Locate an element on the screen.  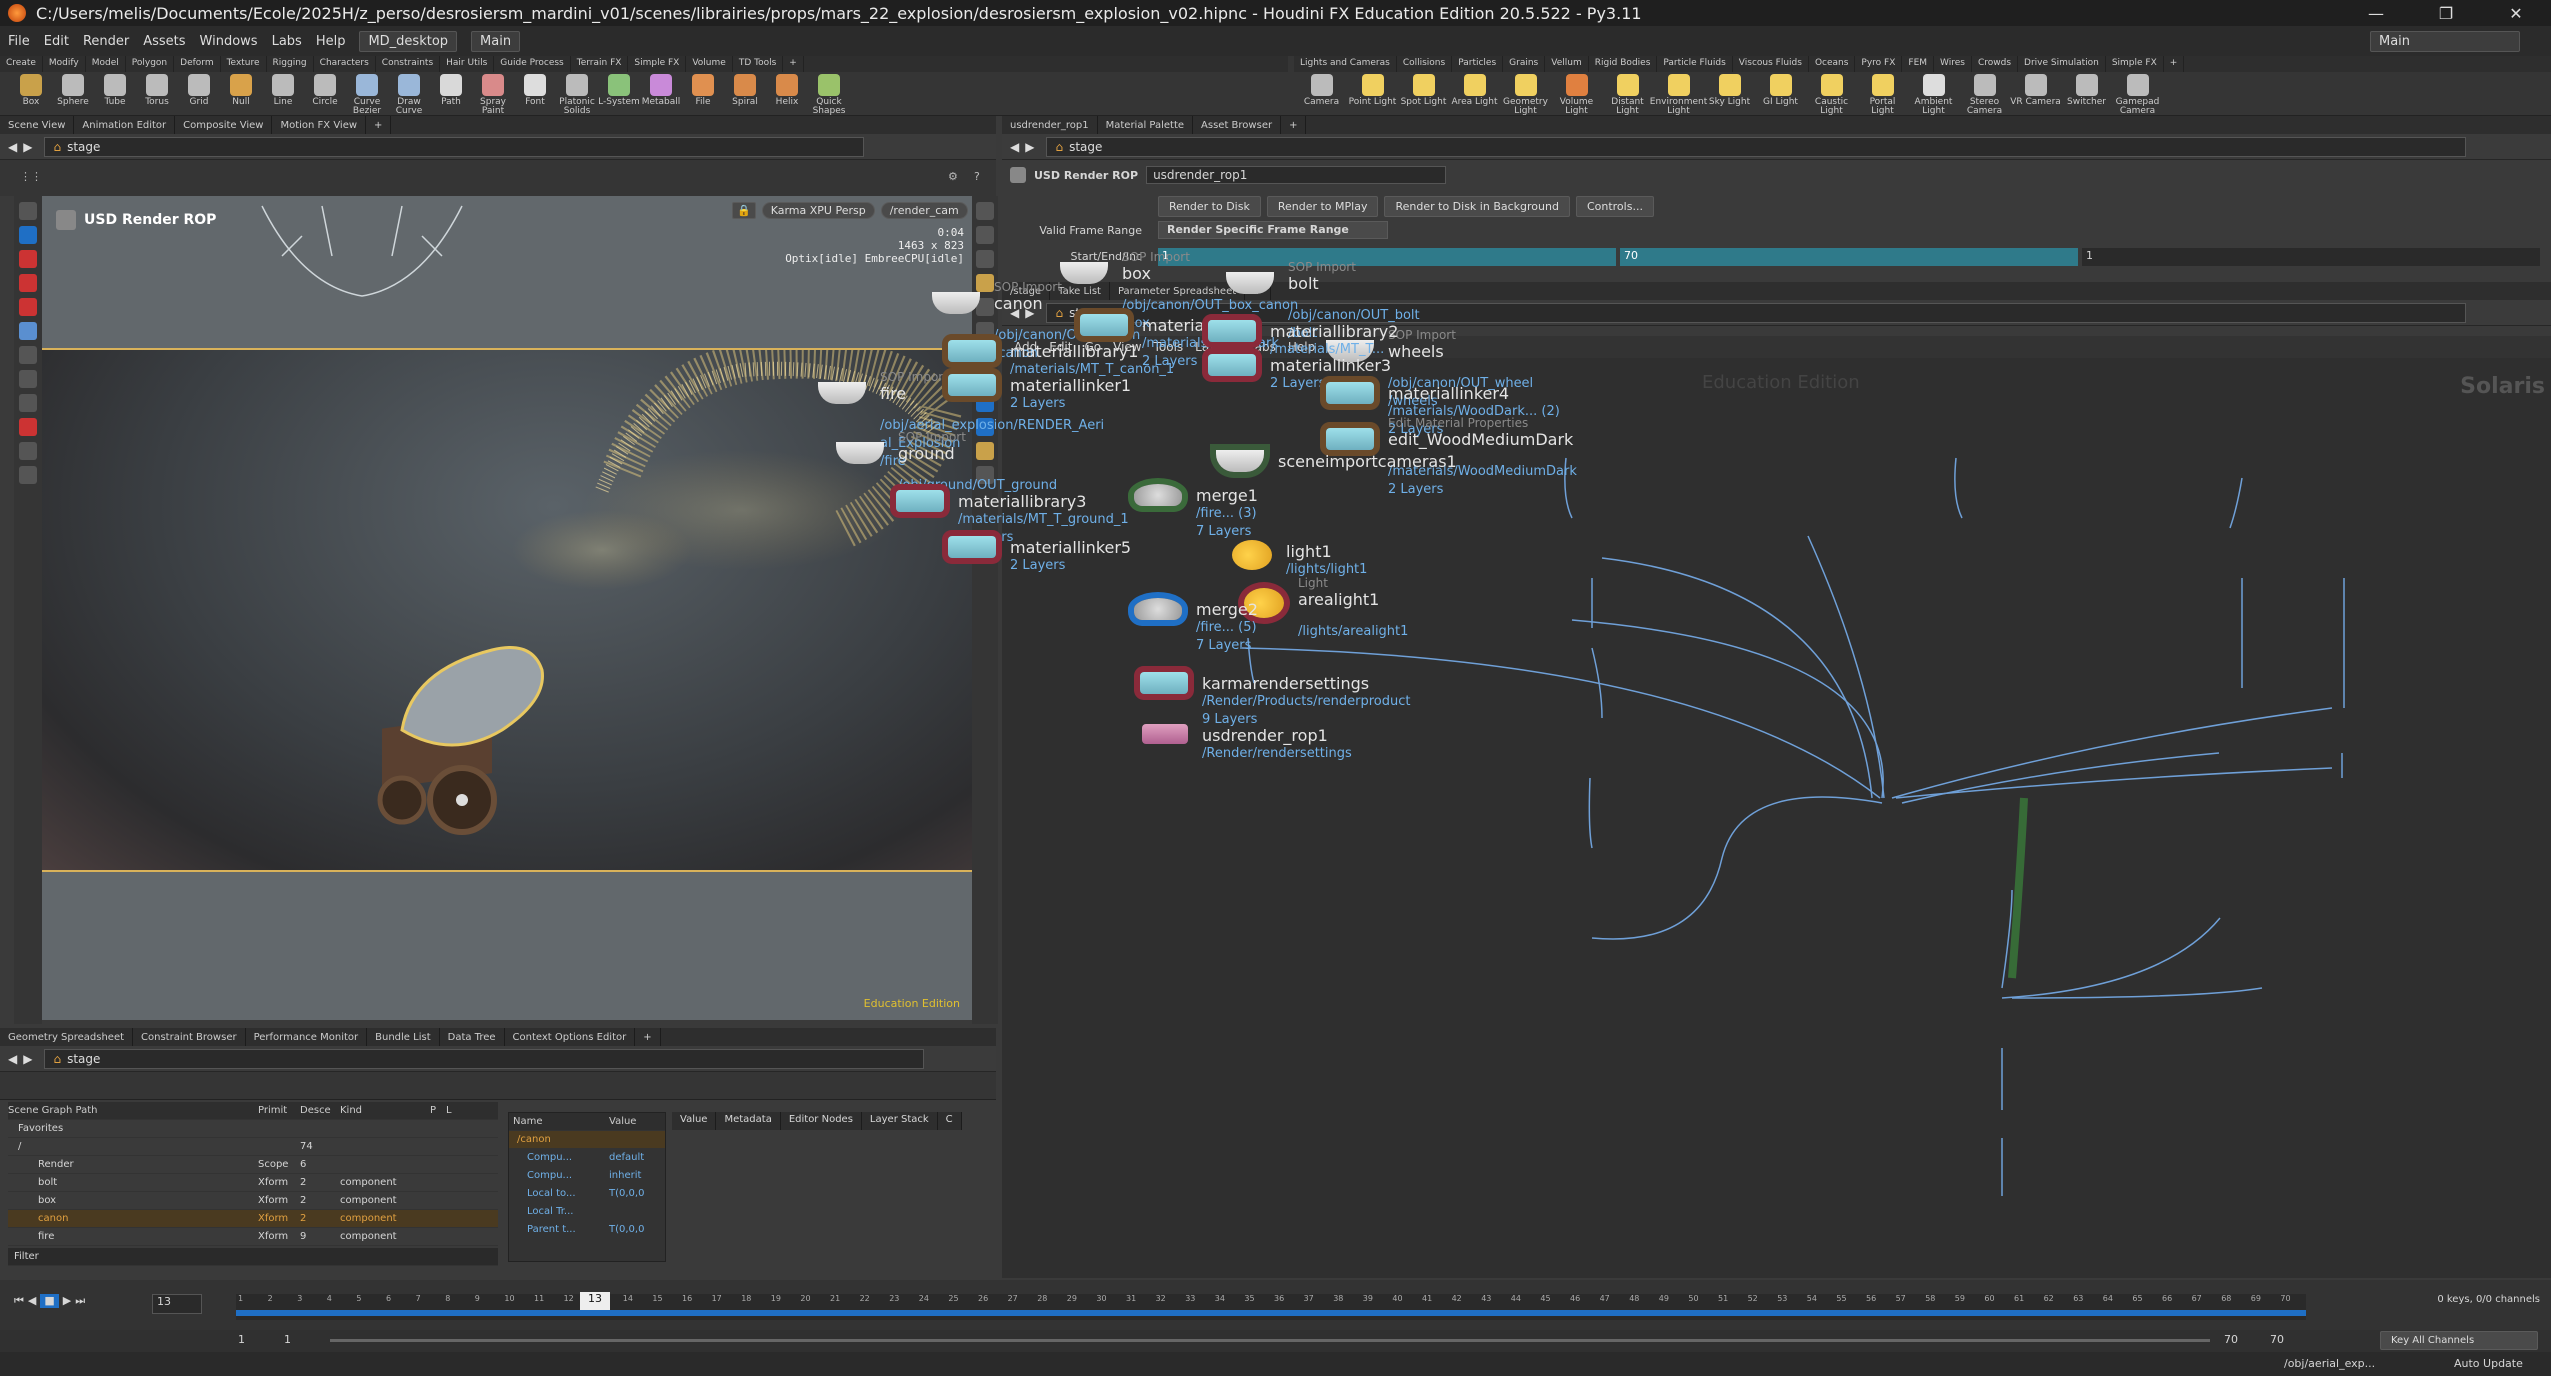
shelf-tab: Create is located at coordinates (21, 64).